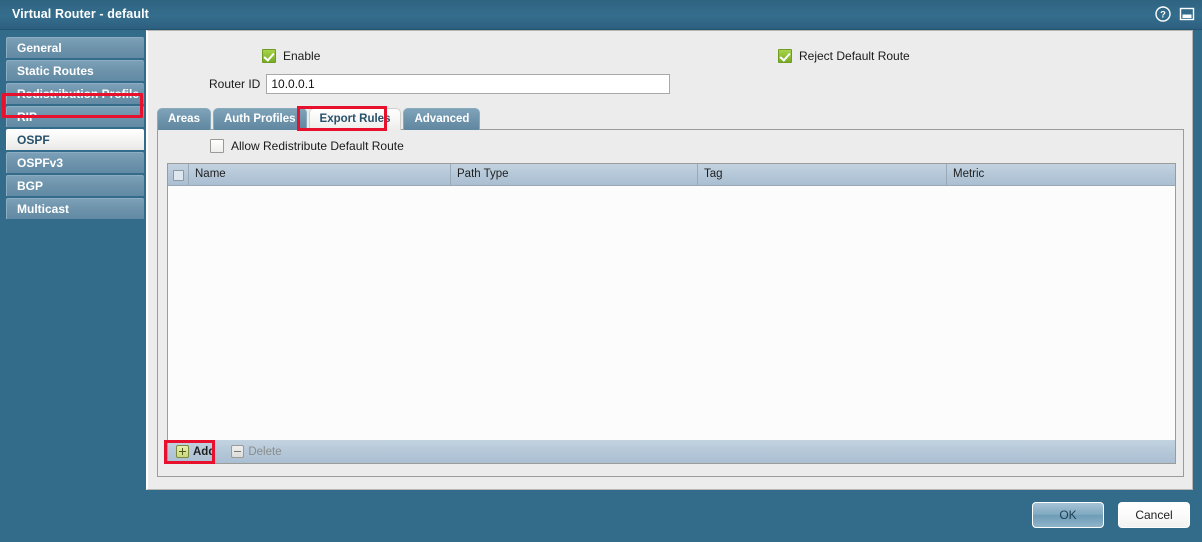 The width and height of the screenshot is (1202, 542). What do you see at coordinates (302, 56) in the screenshot?
I see `enable-label: Enable` at bounding box center [302, 56].